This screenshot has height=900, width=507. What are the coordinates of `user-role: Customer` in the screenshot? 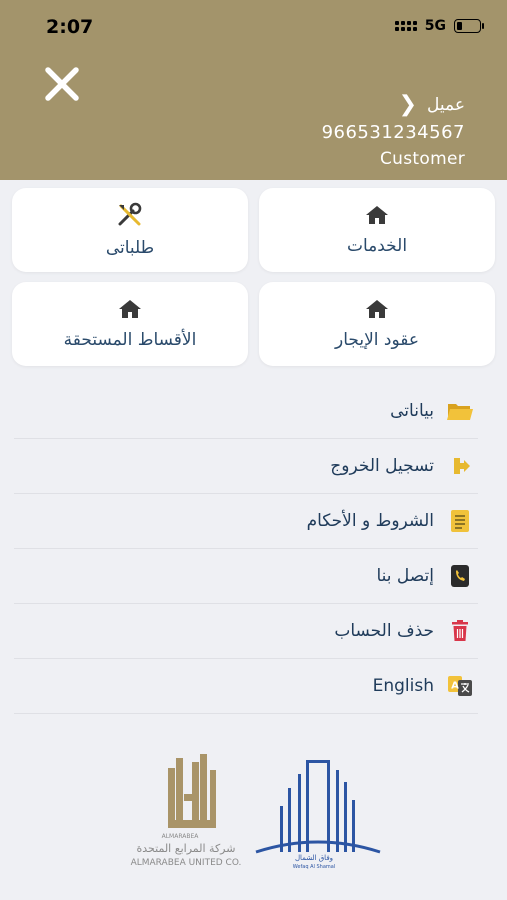 It's located at (422, 159).